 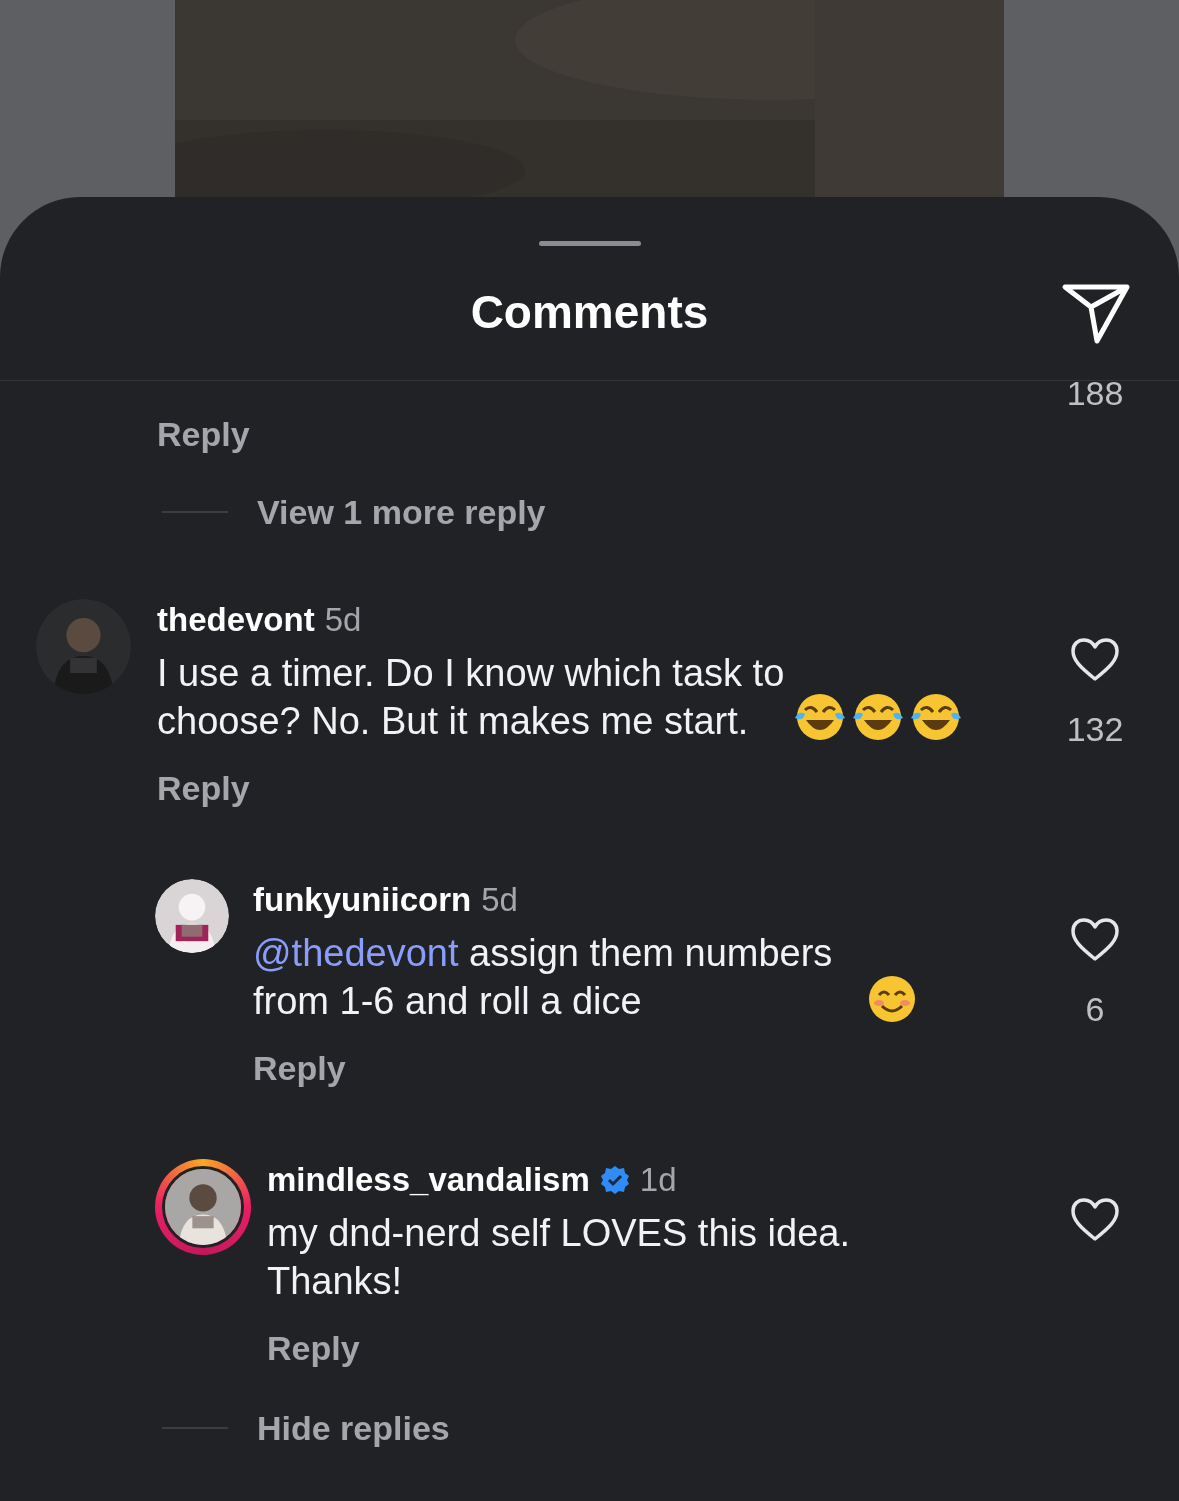 What do you see at coordinates (543, 977) in the screenshot?
I see `comment-text: @thedevont assign them numbers from 1-6 and roll a dice` at bounding box center [543, 977].